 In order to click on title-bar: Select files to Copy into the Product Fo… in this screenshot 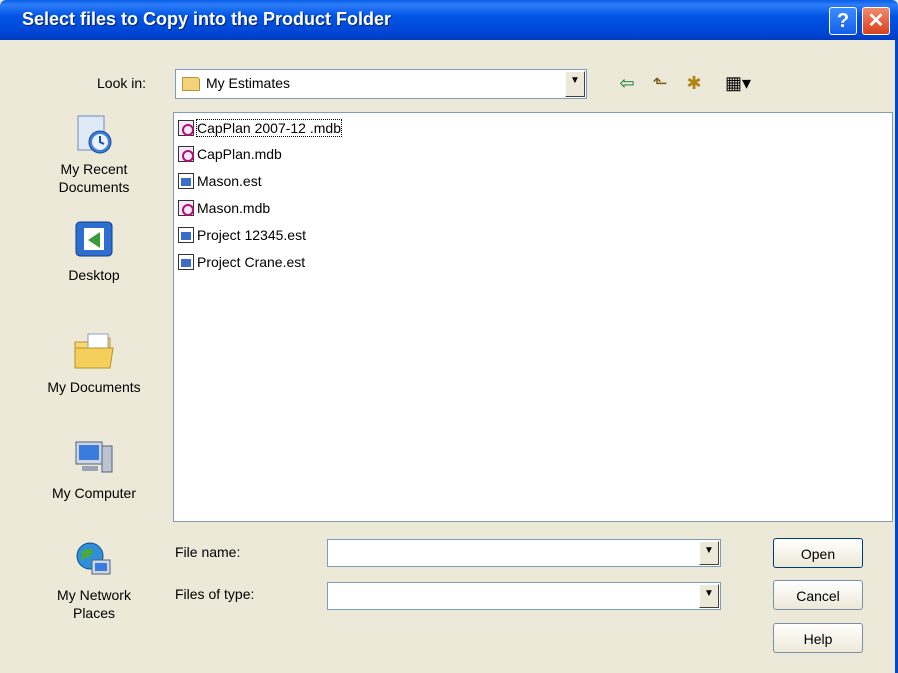, I will do `click(449, 20)`.